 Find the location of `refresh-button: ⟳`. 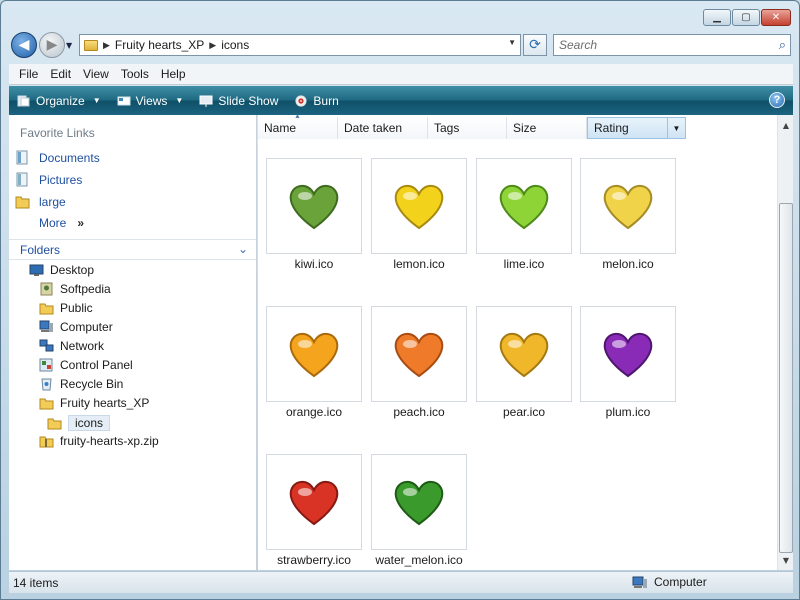

refresh-button: ⟳ is located at coordinates (535, 45).